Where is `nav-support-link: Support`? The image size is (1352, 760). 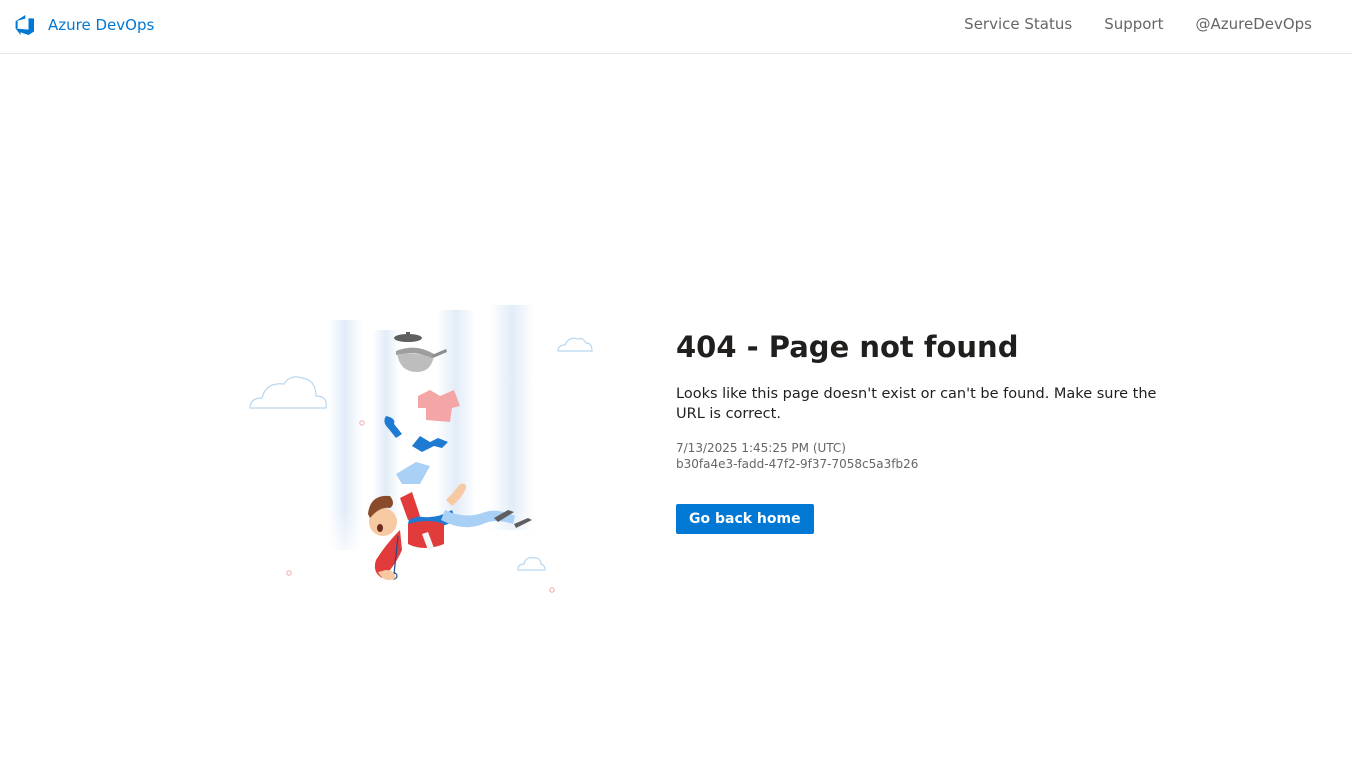 nav-support-link: Support is located at coordinates (1133, 24).